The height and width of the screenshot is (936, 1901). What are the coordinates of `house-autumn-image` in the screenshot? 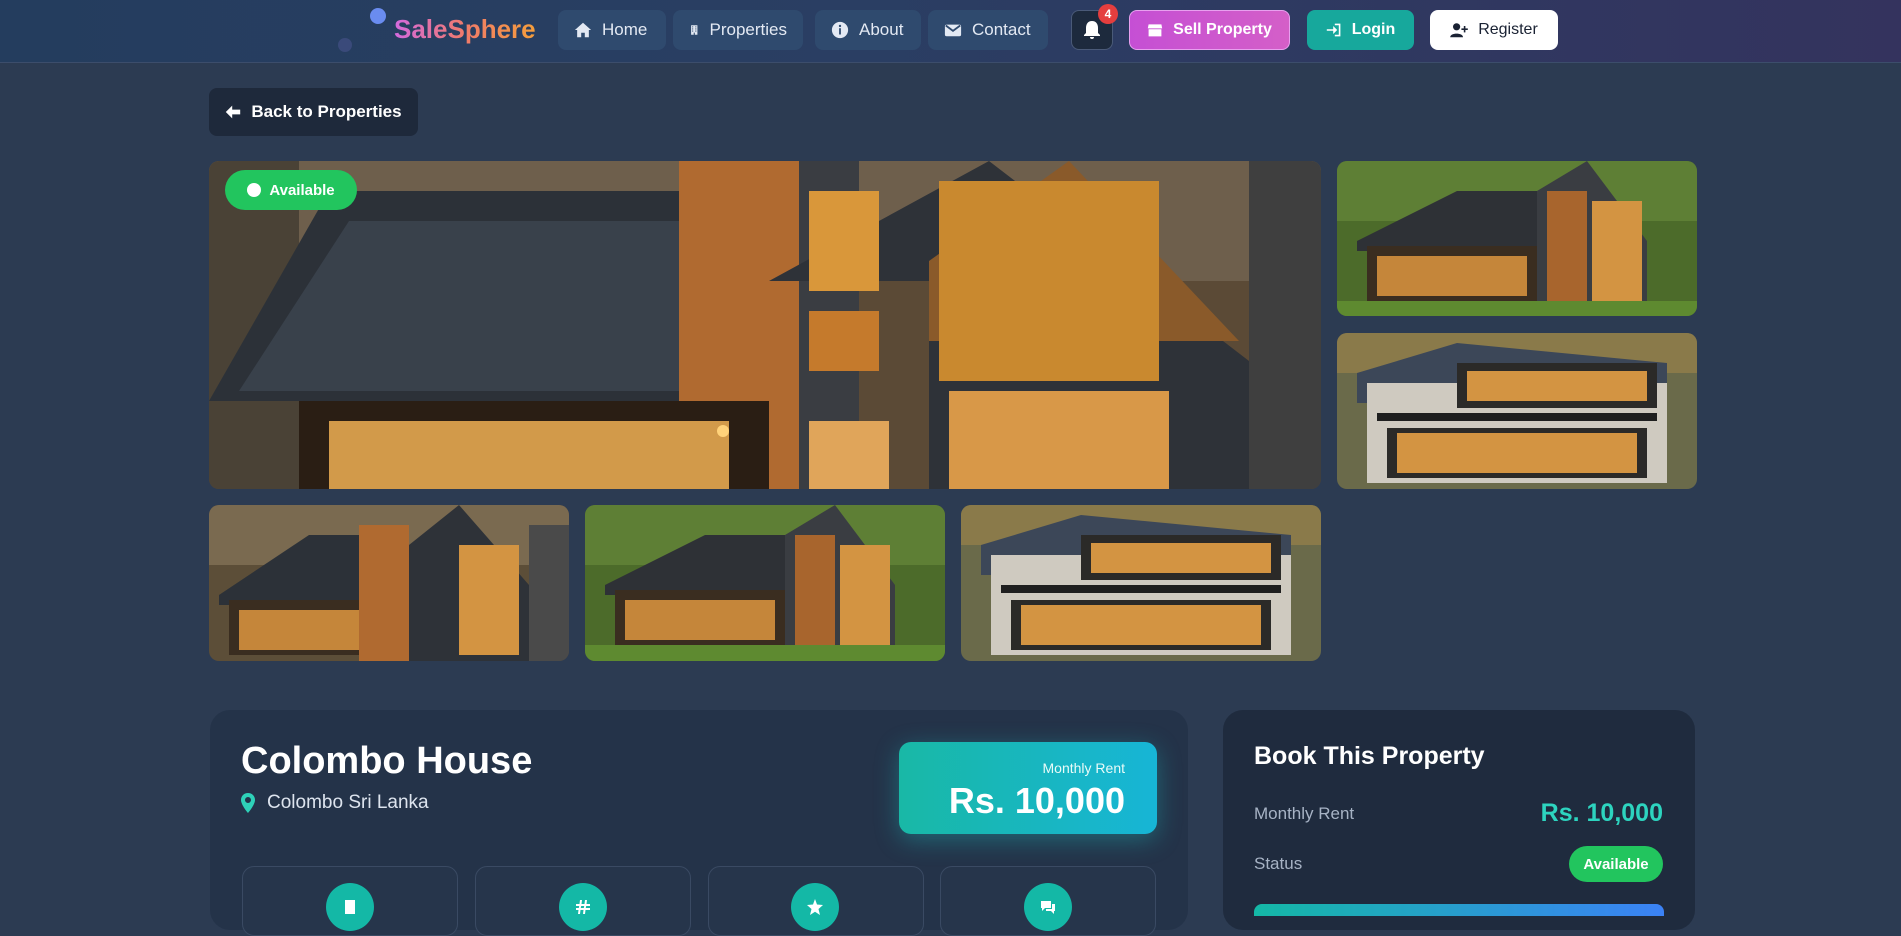 It's located at (389, 583).